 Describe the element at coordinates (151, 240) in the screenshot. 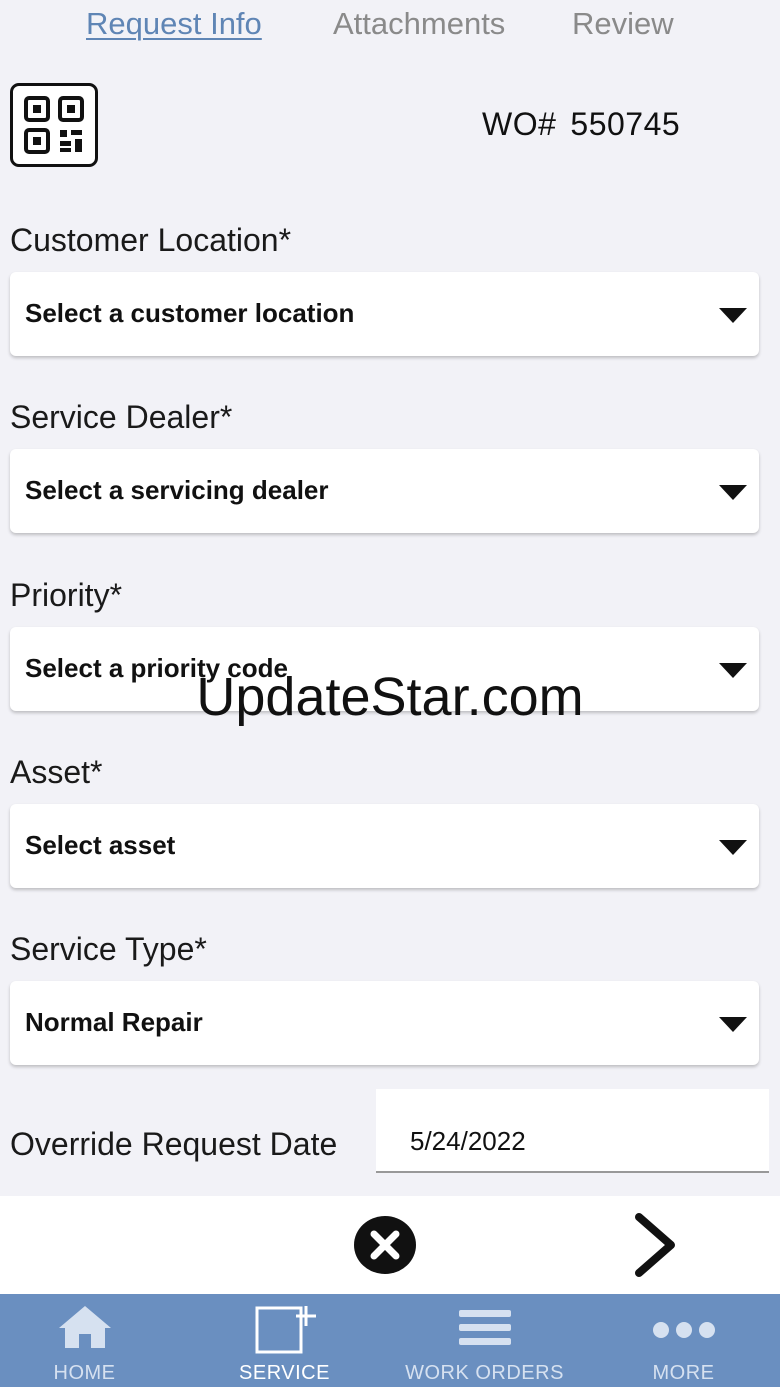

I see `customer-location-label: Customer Location*` at that location.